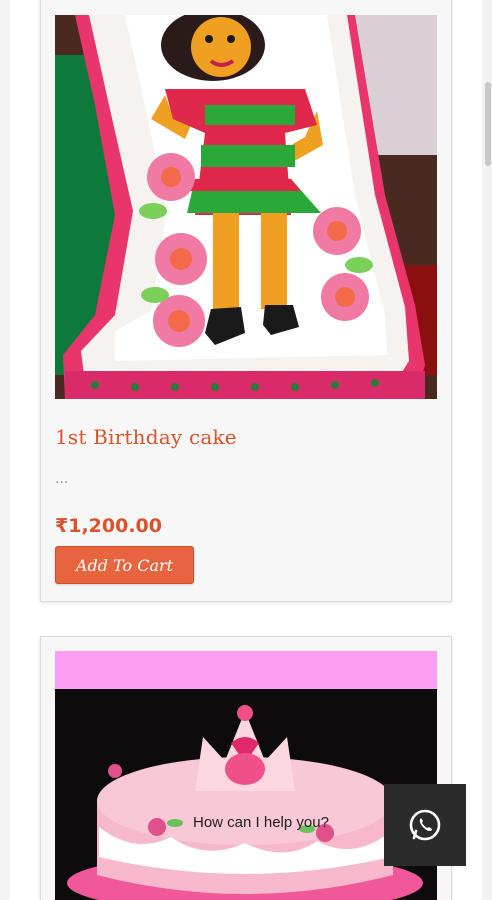  I want to click on scrollbar-thumb, so click(488, 124).